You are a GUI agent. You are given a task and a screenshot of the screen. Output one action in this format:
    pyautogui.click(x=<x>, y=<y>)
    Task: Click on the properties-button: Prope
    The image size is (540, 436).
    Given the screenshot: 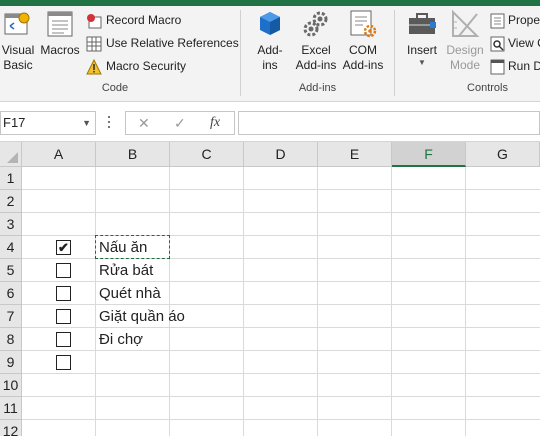 What is the action you would take?
    pyautogui.click(x=515, y=20)
    